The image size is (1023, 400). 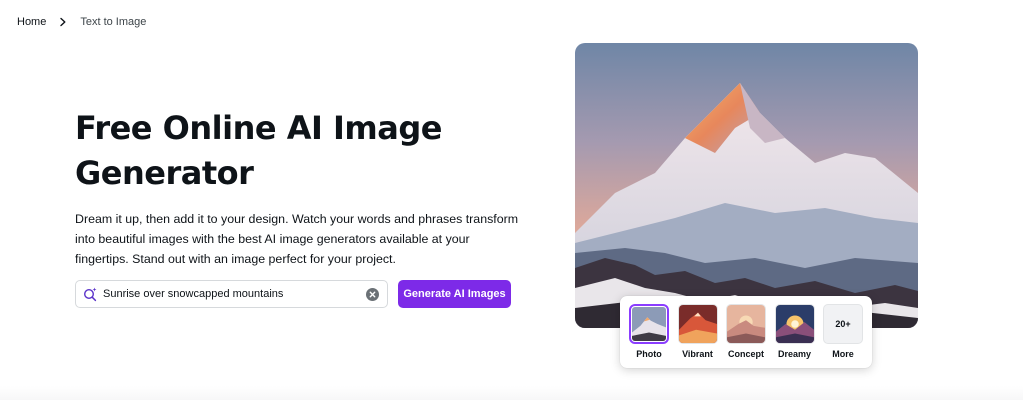 What do you see at coordinates (843, 354) in the screenshot?
I see `style-label-more: More` at bounding box center [843, 354].